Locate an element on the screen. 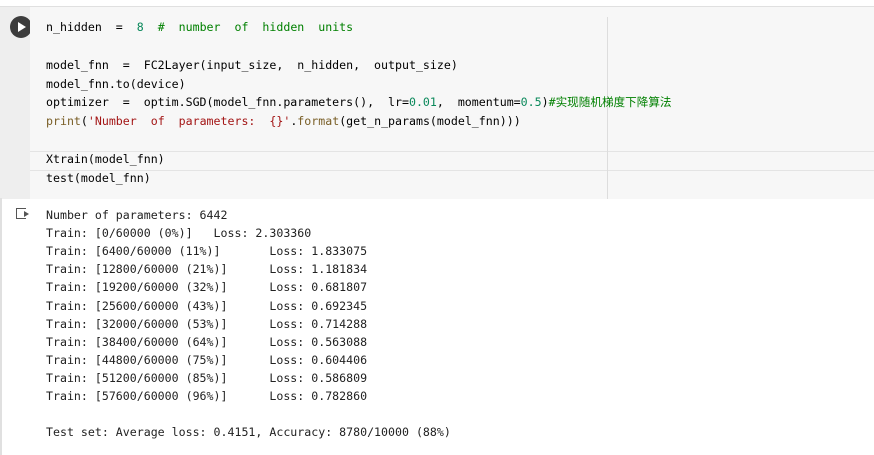  code-token: #实现随机梯度下降算法 is located at coordinates (610, 102).